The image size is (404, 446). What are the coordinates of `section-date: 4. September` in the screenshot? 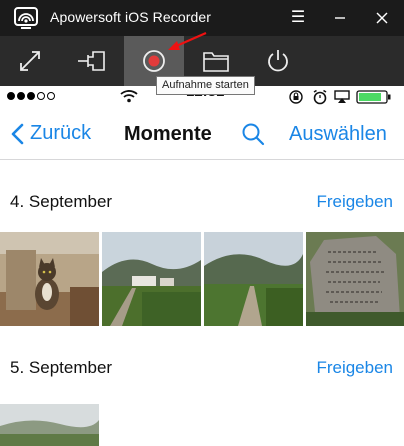 It's located at (61, 201).